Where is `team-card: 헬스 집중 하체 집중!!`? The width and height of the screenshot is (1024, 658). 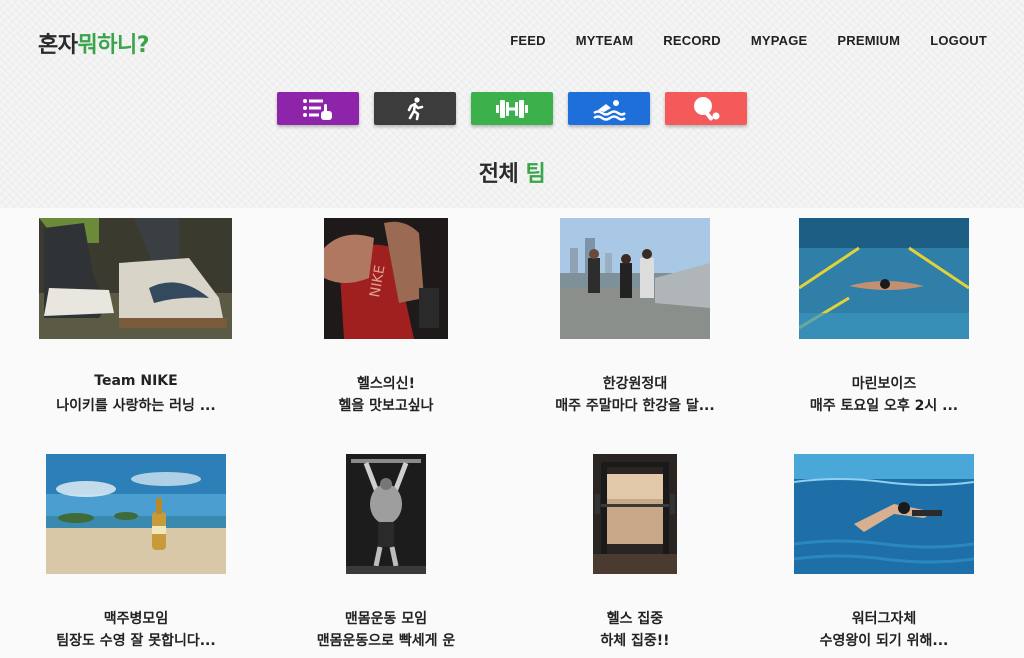
team-card: 헬스 집중 하체 집중!! is located at coordinates (635, 556).